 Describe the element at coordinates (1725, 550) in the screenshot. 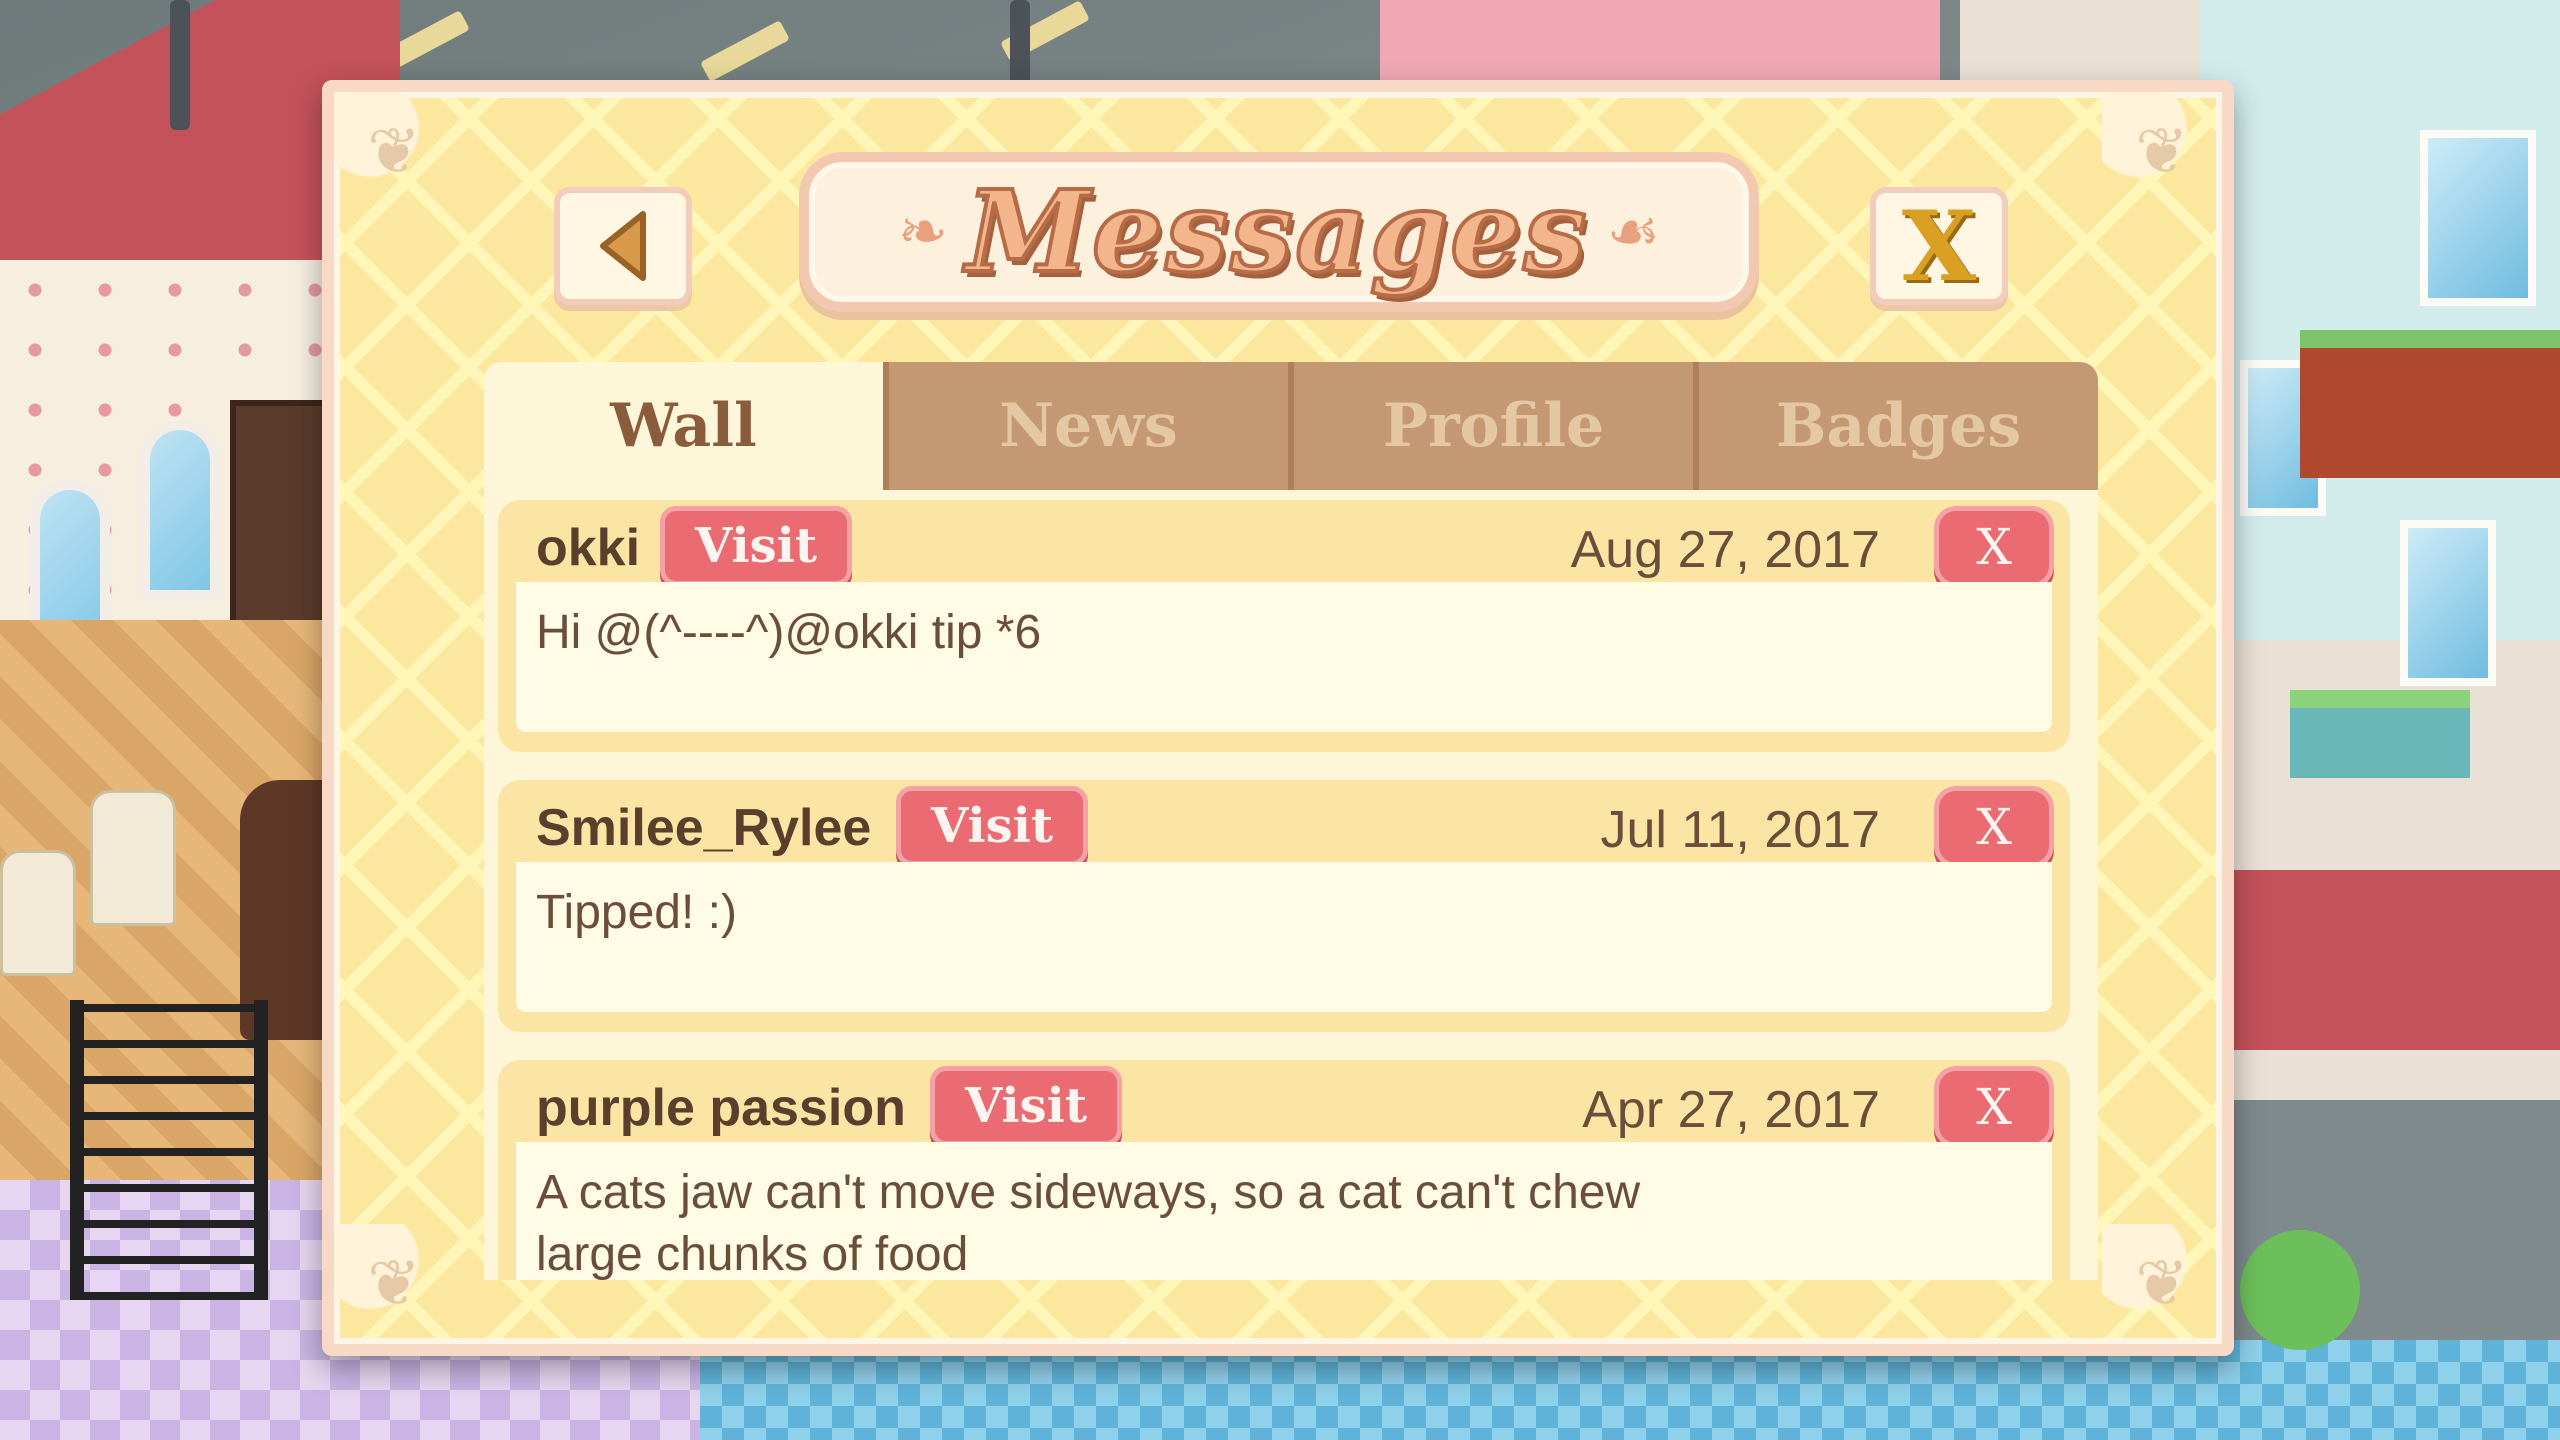

I see `message-date: Aug 27, 2017` at that location.